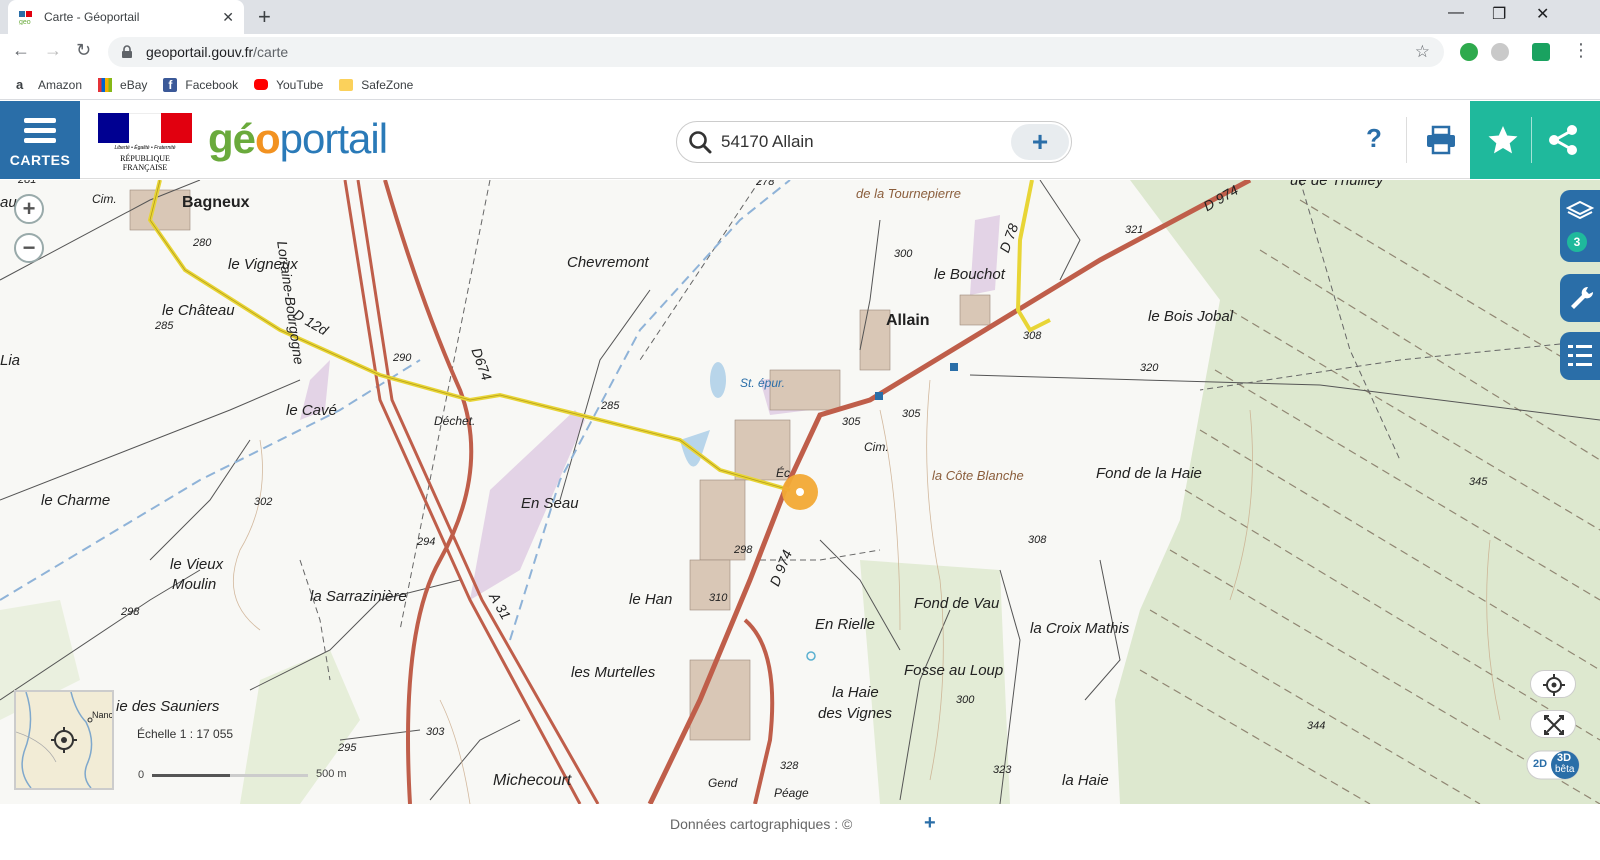  I want to click on bookmark-youtube: YouTube, so click(288, 85).